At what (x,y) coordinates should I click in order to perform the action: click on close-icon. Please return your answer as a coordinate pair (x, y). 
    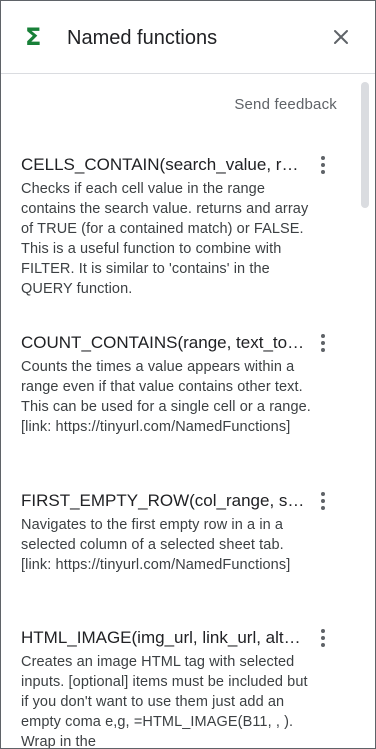
    Looking at the image, I should click on (341, 37).